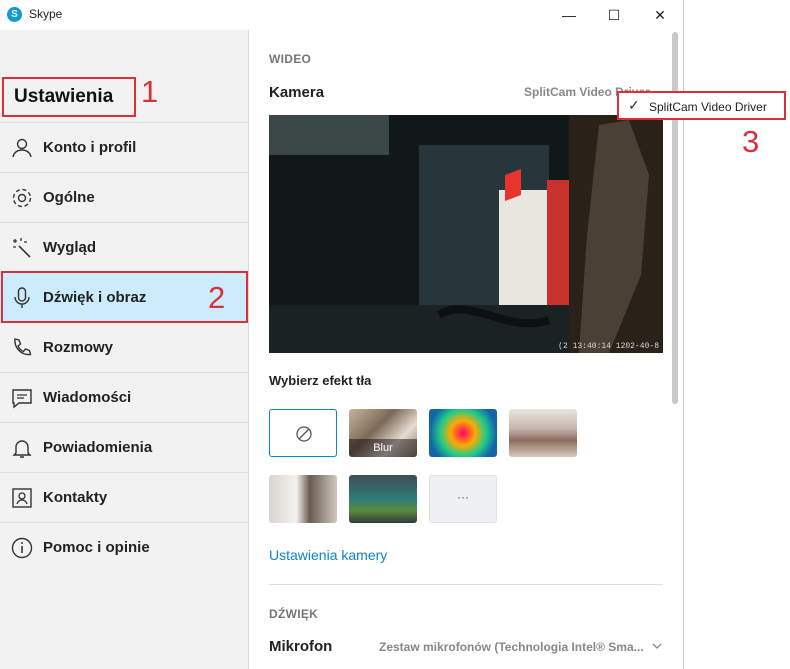  Describe the element at coordinates (463, 433) in the screenshot. I see `effect-colorful-button` at that location.